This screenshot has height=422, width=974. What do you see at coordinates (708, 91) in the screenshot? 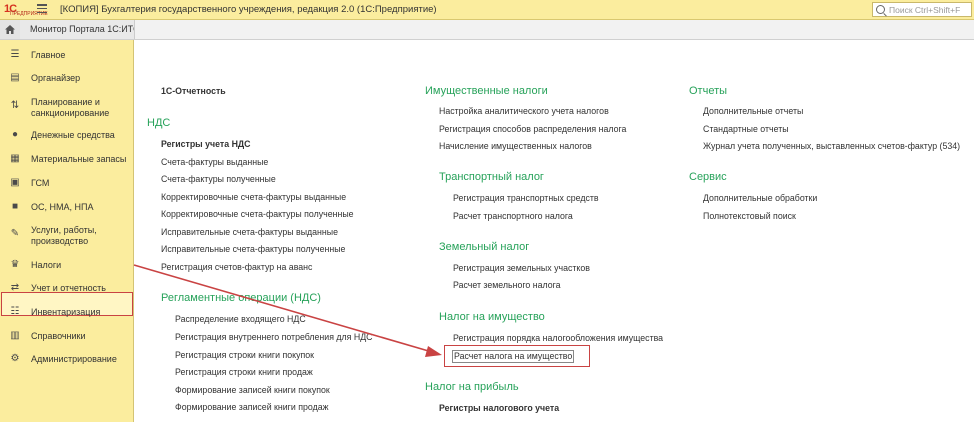
I see `reports-header: Отчеты` at bounding box center [708, 91].